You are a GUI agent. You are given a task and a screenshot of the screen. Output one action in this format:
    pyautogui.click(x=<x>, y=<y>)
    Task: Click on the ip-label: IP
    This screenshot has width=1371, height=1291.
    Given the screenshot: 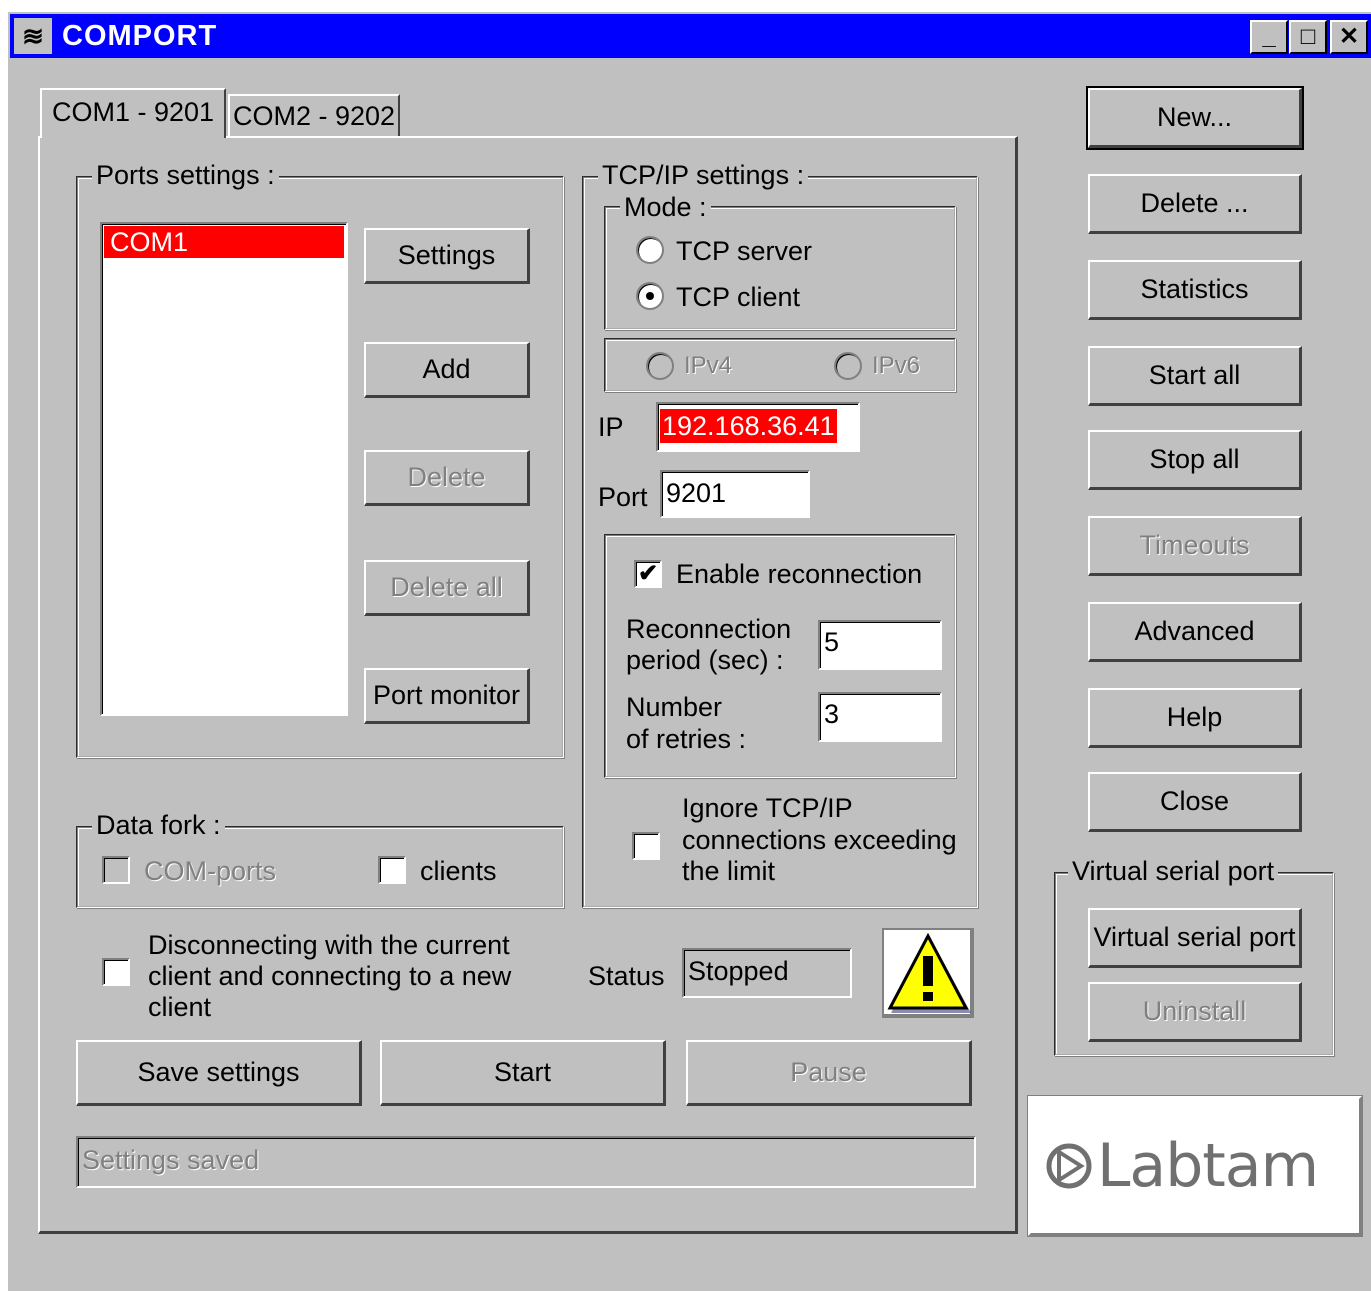 What is the action you would take?
    pyautogui.click(x=611, y=427)
    